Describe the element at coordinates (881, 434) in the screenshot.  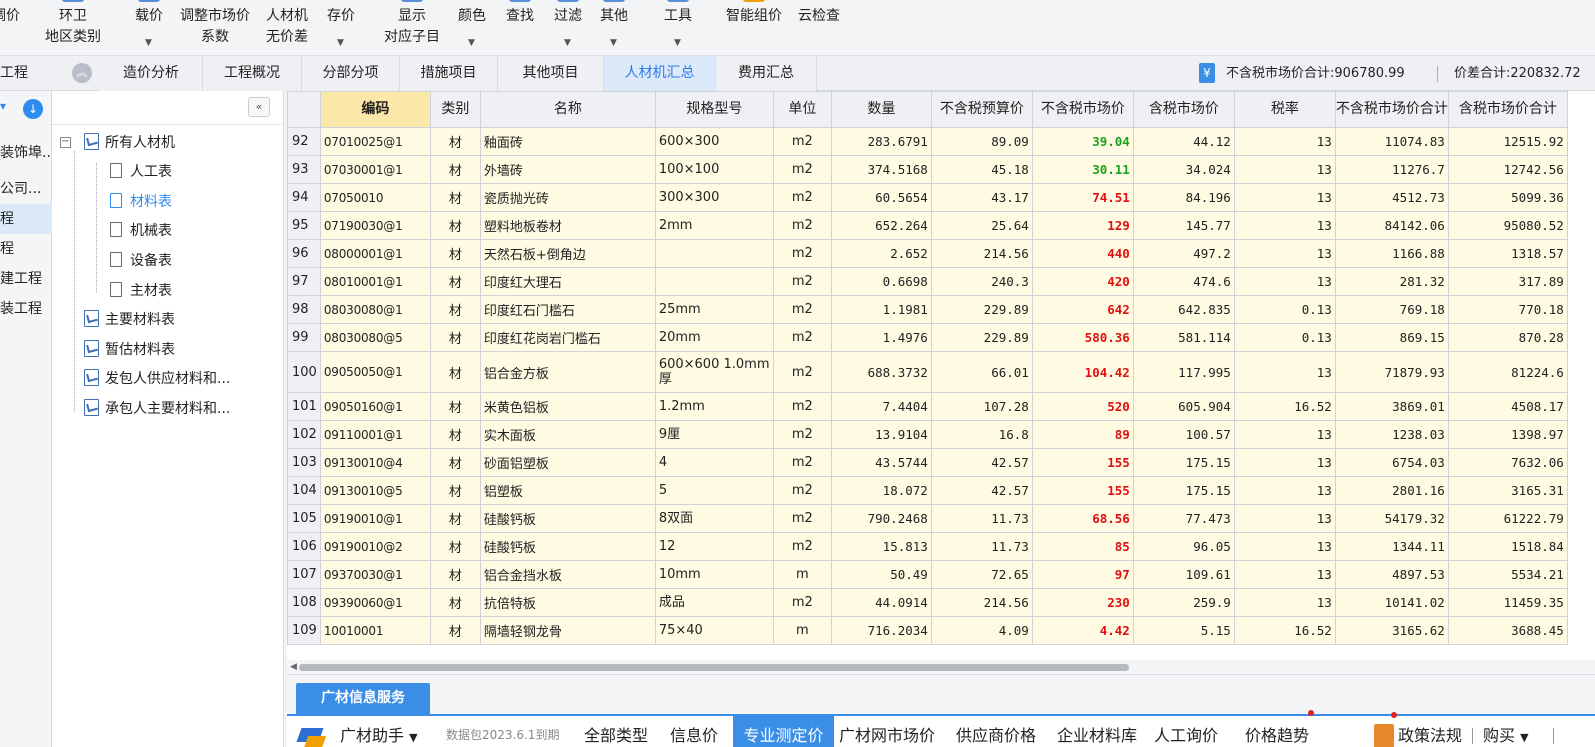
I see `quantity-cell: 13.9104` at that location.